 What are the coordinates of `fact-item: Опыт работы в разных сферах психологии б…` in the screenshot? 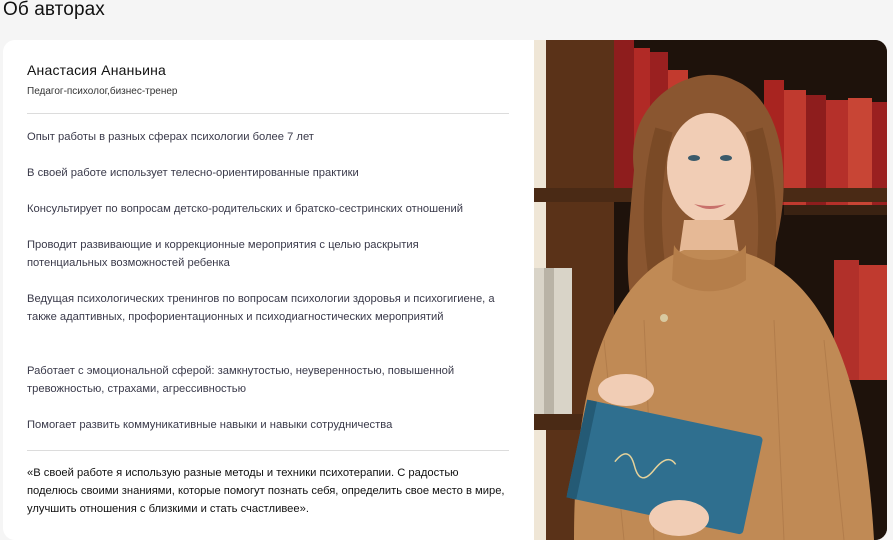 It's located at (170, 137).